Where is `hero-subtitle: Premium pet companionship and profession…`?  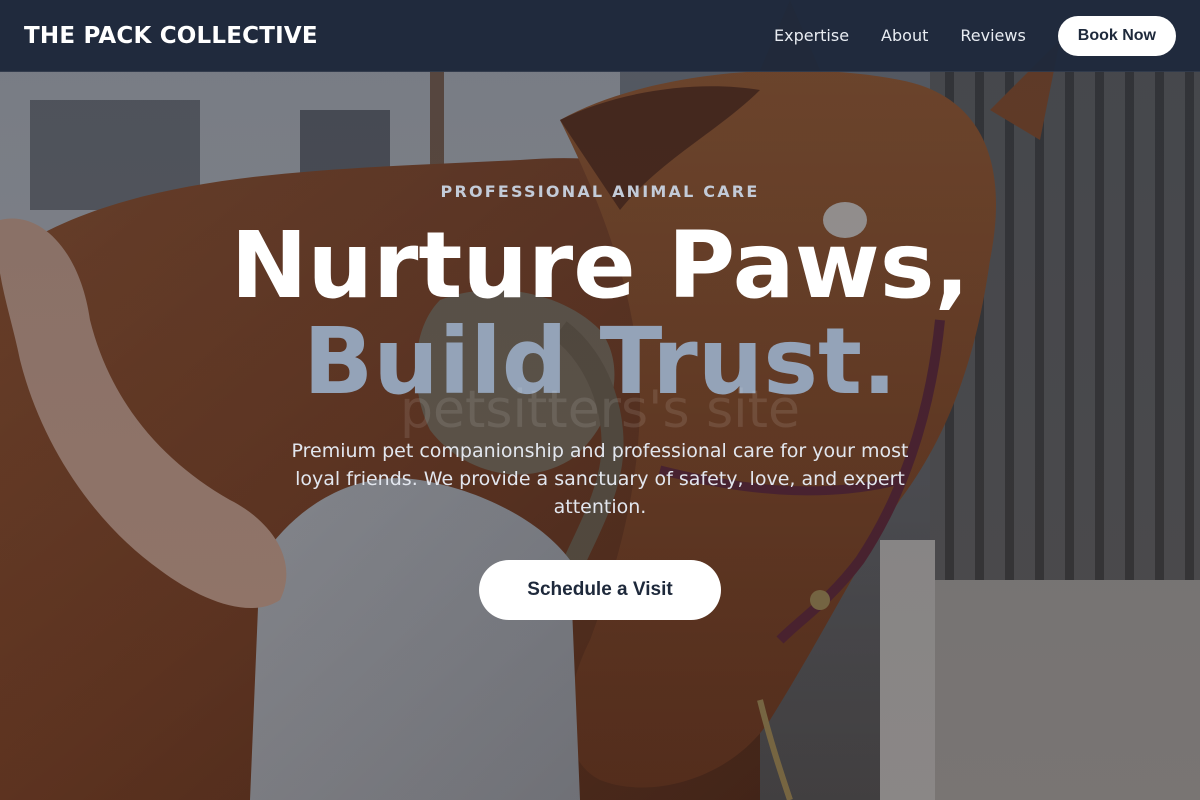
hero-subtitle: Premium pet companionship and profession… is located at coordinates (600, 479).